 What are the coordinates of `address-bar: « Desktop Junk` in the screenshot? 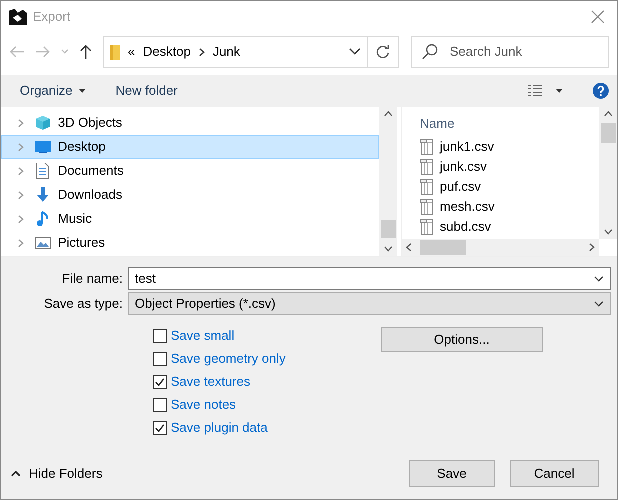 It's located at (235, 52).